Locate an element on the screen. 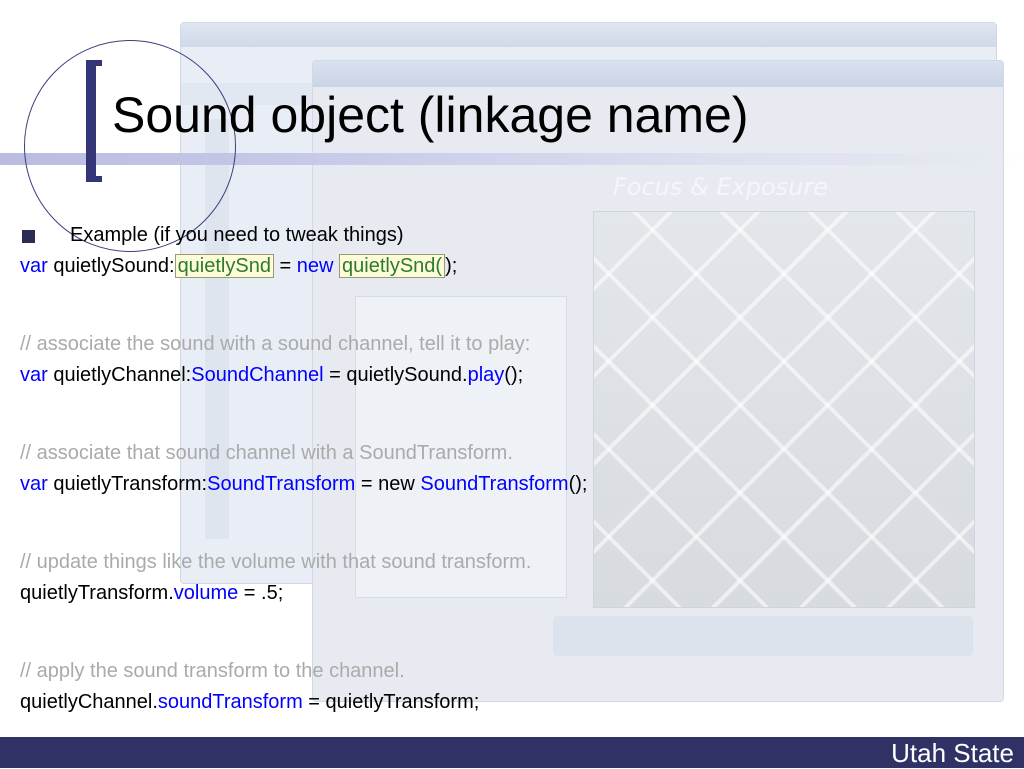 Image resolution: width=1024 pixels, height=769 pixels. property-name: soundTransform is located at coordinates (230, 702).